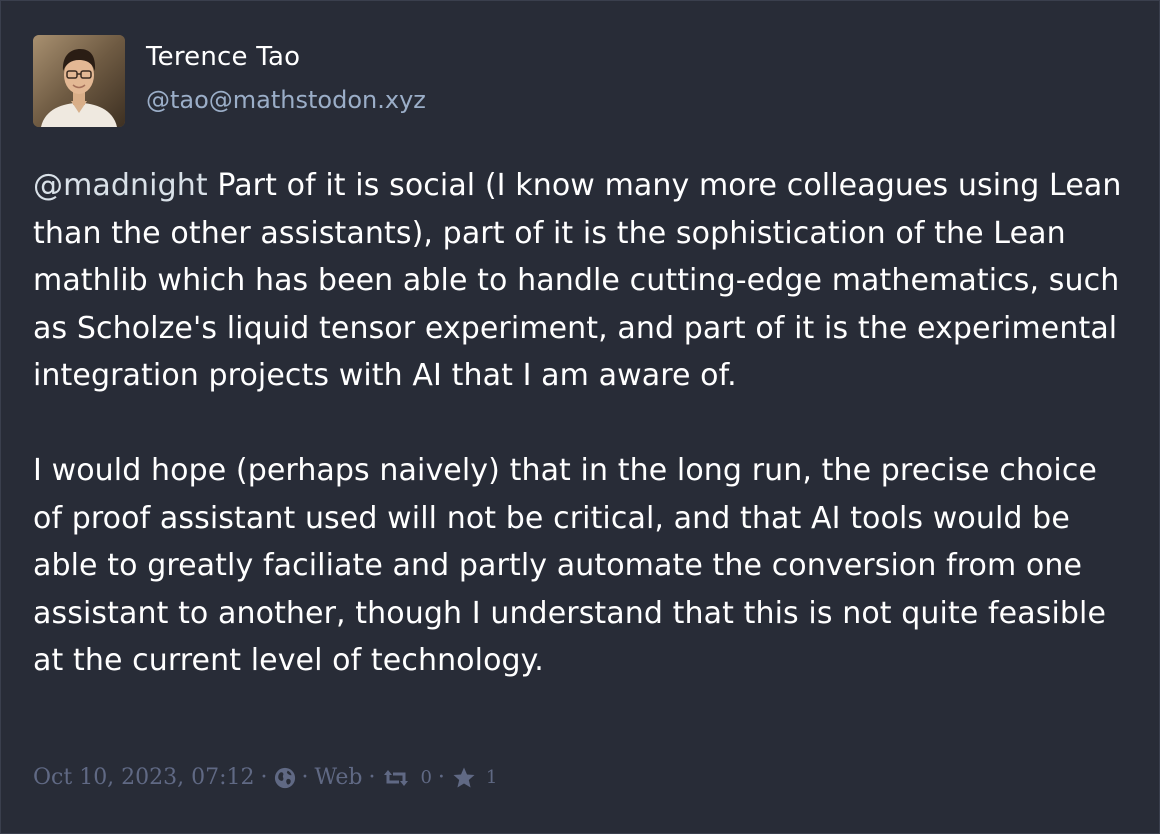  What do you see at coordinates (491, 777) in the screenshot?
I see `favourite-count: 1` at bounding box center [491, 777].